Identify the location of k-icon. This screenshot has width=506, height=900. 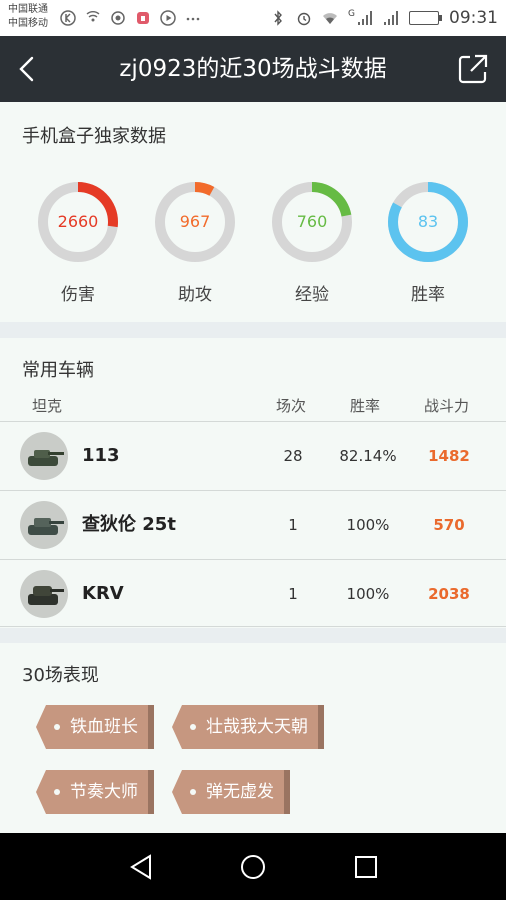
(68, 18).